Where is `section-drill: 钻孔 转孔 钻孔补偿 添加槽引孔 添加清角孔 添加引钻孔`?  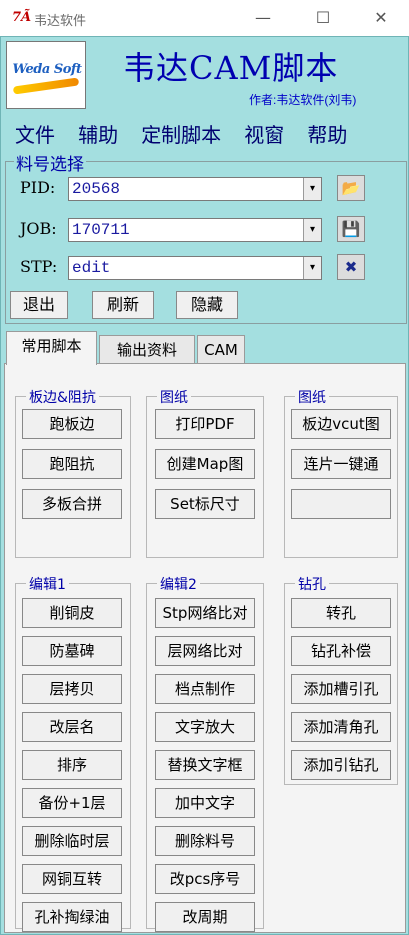 section-drill: 钻孔 转孔 钻孔补偿 添加槽引孔 添加清角孔 添加引钻孔 is located at coordinates (341, 679).